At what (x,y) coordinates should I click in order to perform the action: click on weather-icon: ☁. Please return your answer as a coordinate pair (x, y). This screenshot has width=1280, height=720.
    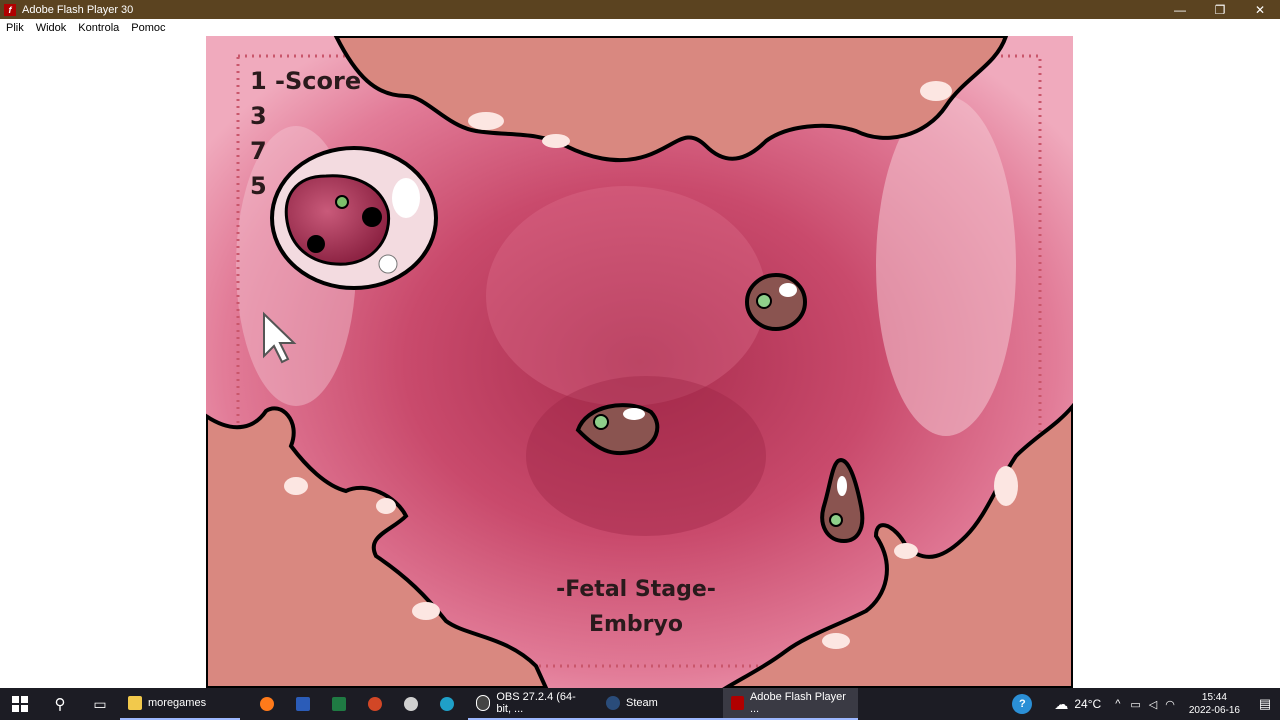
    Looking at the image, I should click on (1061, 704).